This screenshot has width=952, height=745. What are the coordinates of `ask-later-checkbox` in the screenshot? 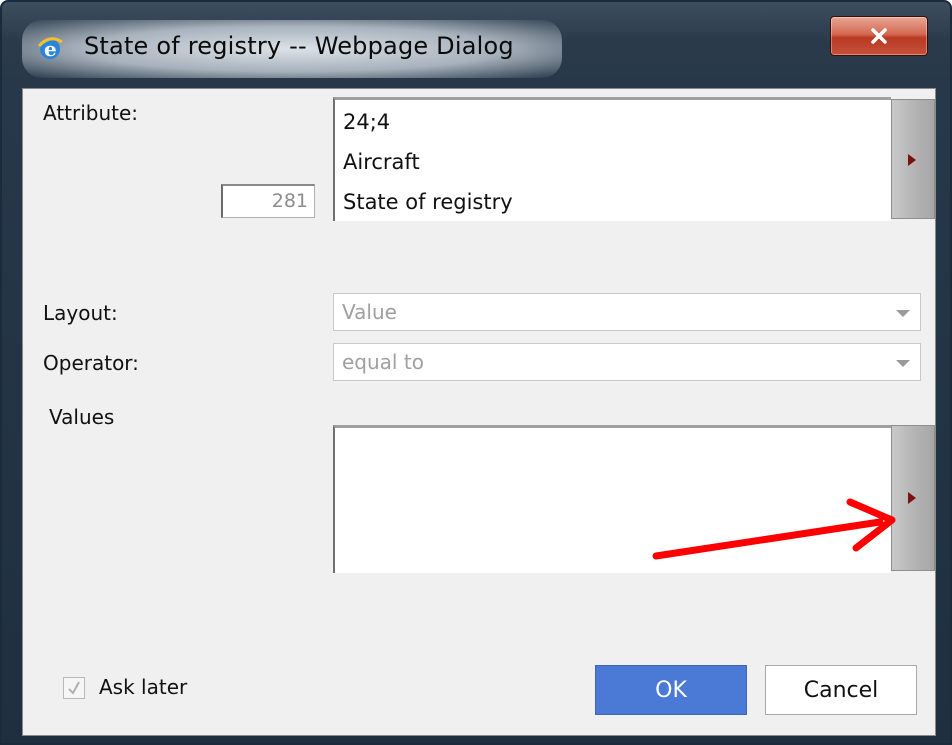 It's located at (74, 688).